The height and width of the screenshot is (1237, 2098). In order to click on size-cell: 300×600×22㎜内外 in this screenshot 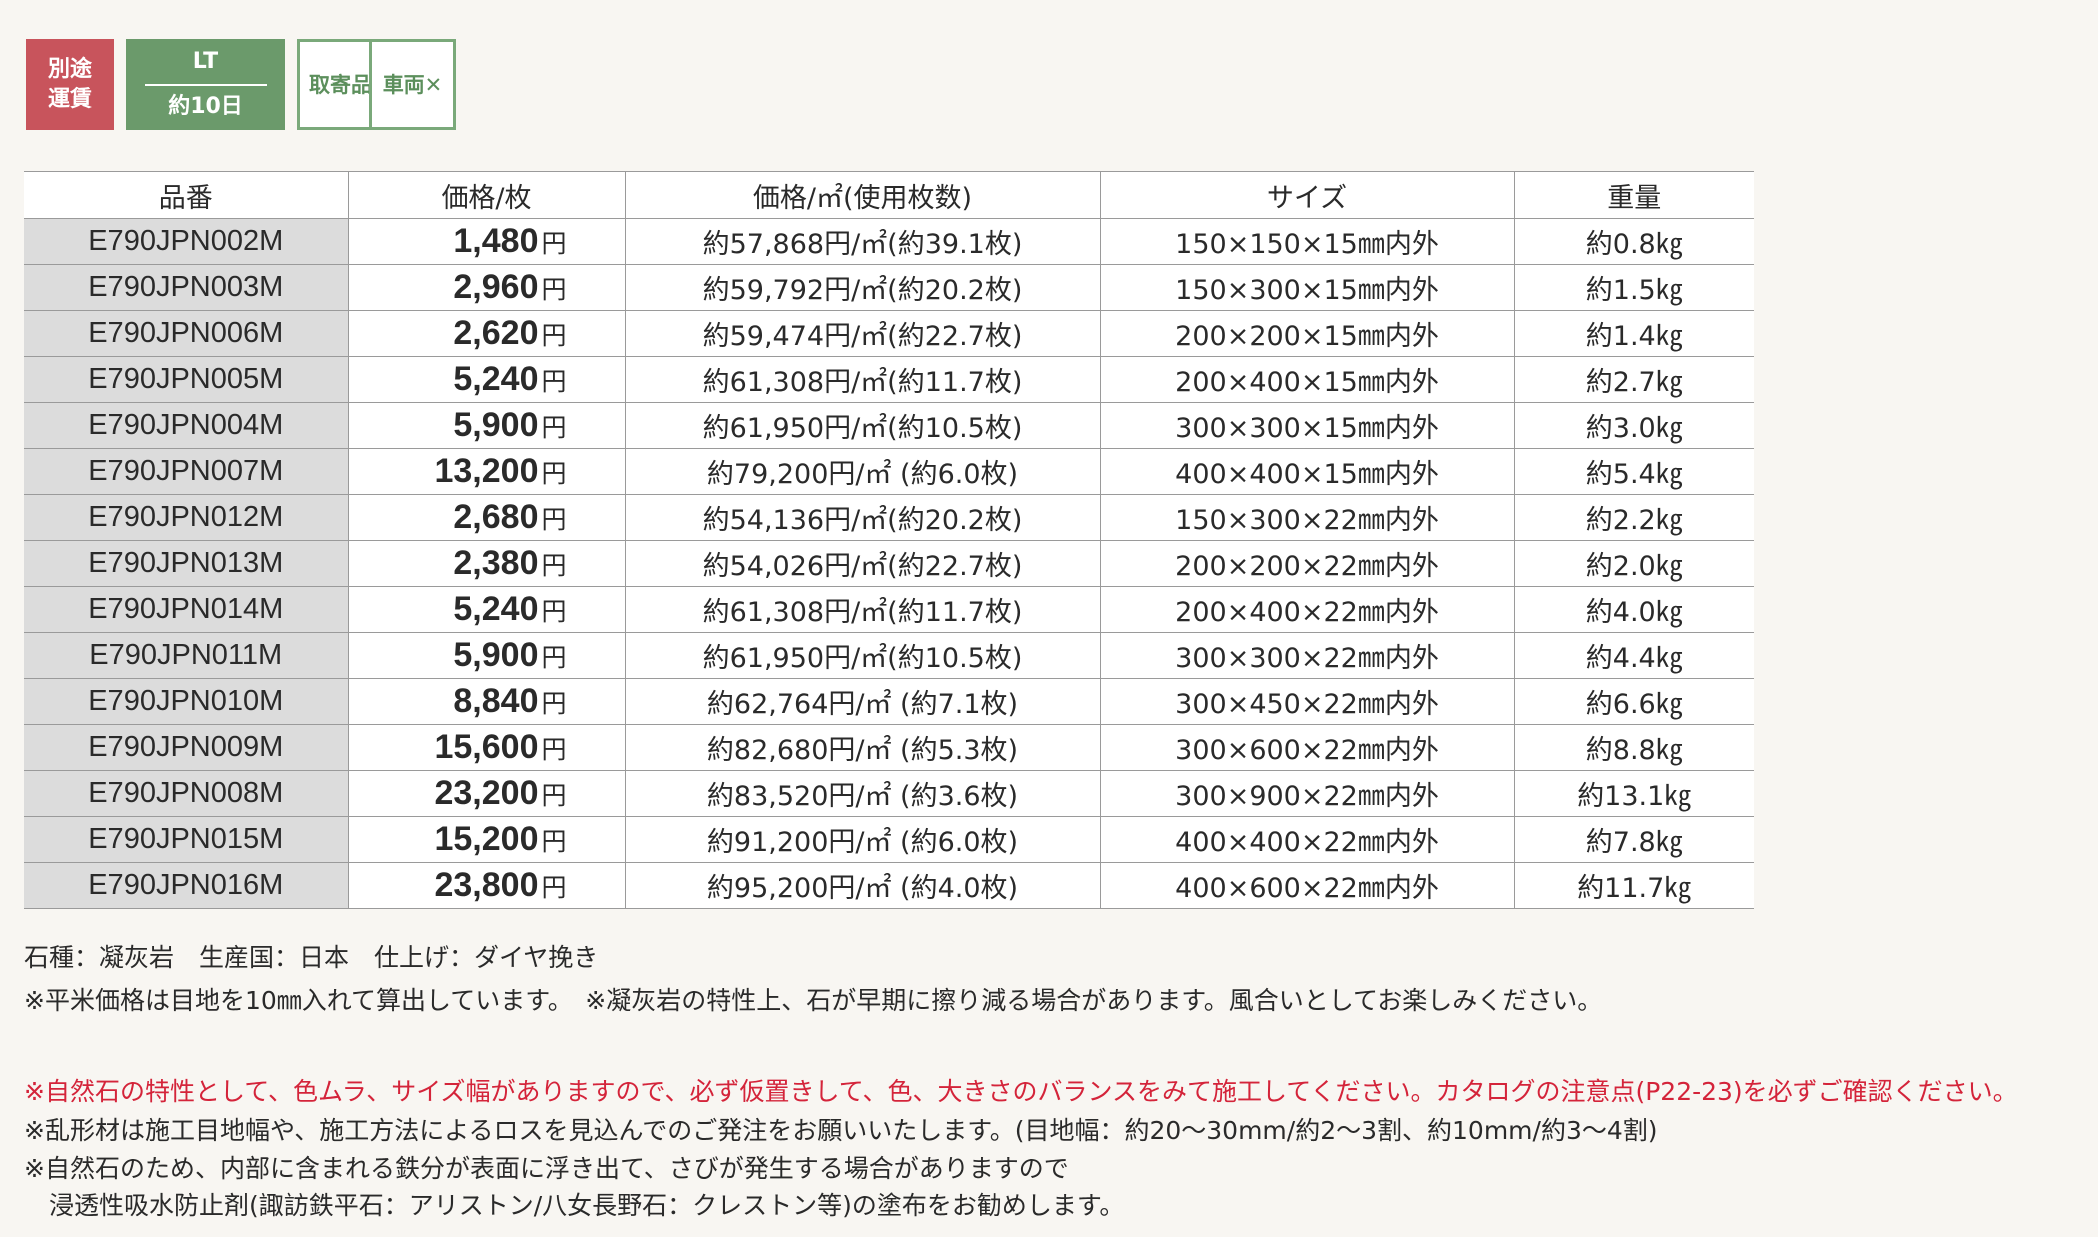, I will do `click(1307, 747)`.